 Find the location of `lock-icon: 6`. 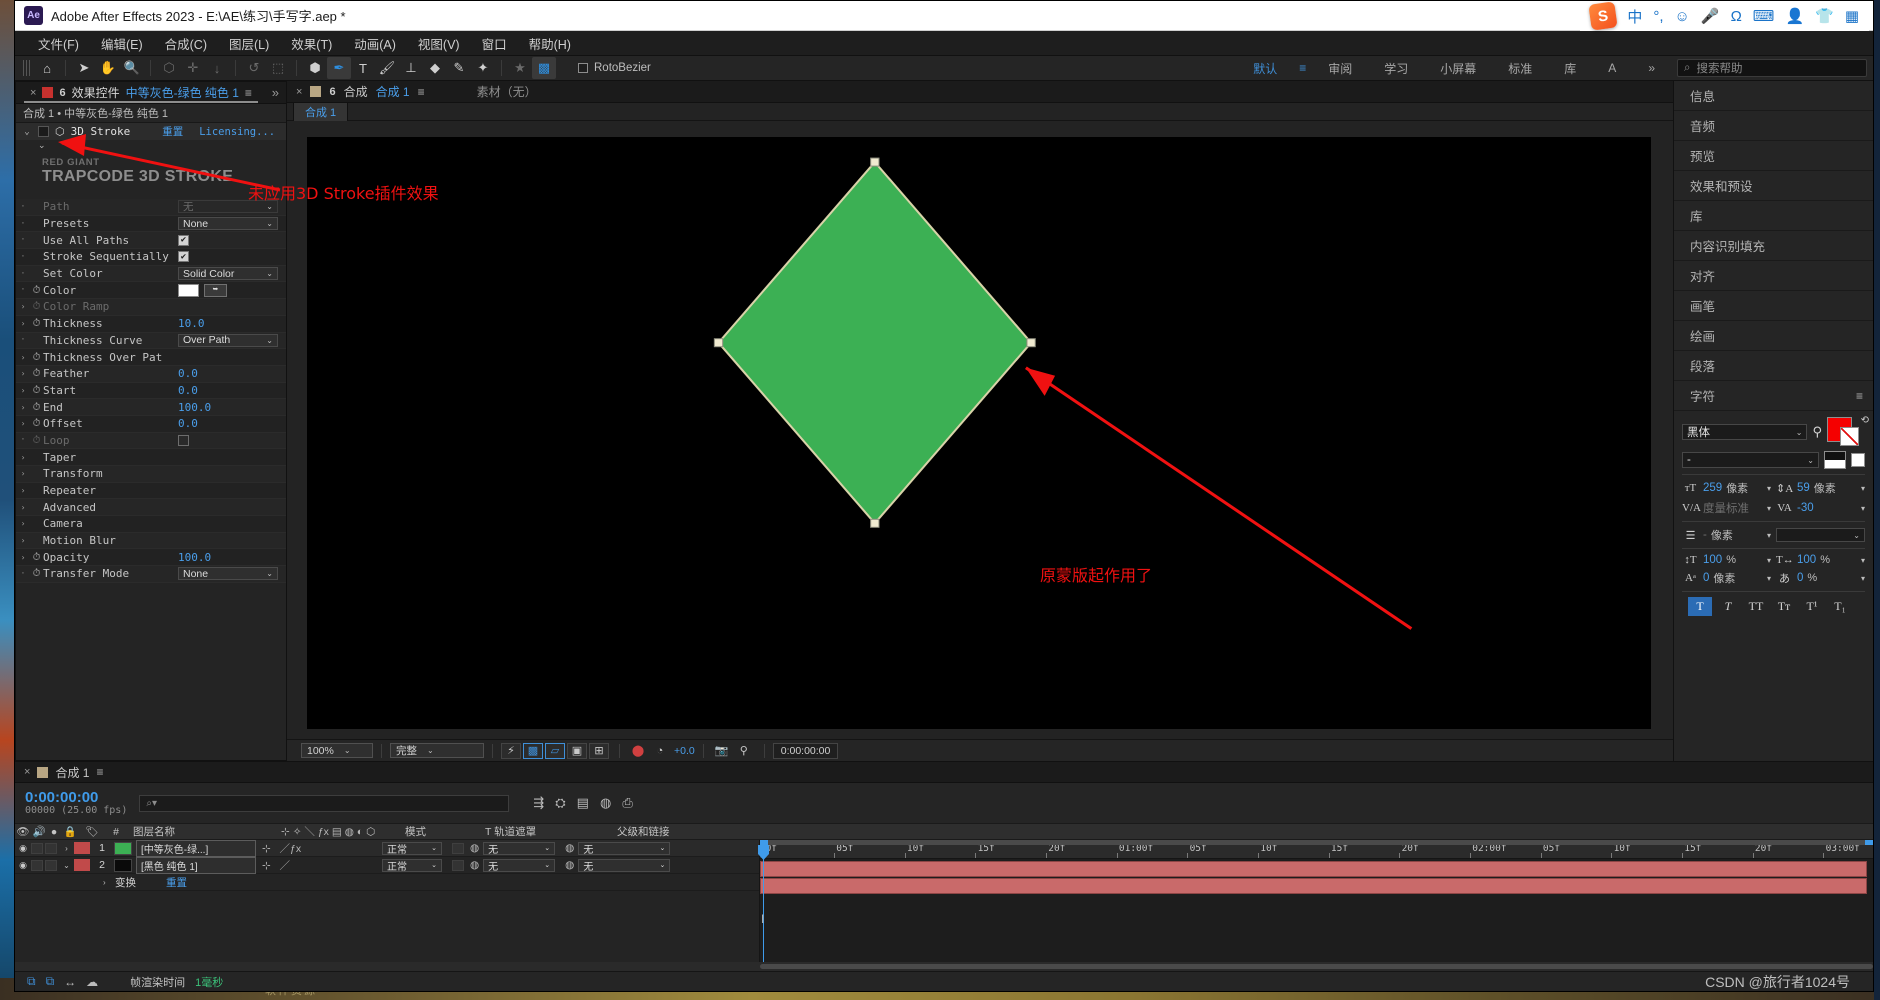

lock-icon: 6 is located at coordinates (332, 92).